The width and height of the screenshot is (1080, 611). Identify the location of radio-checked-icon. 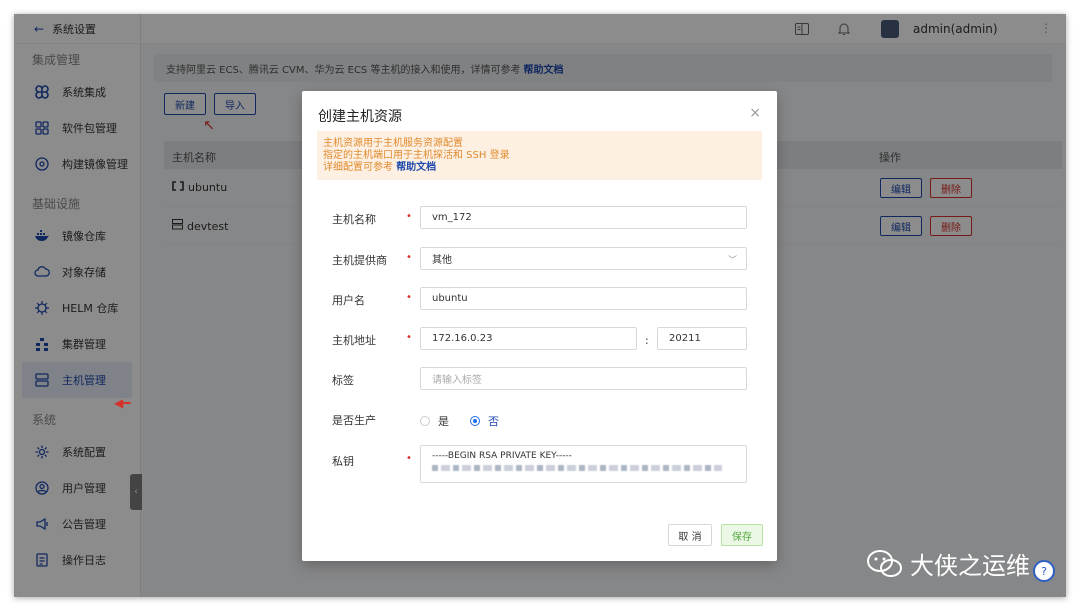
(475, 421).